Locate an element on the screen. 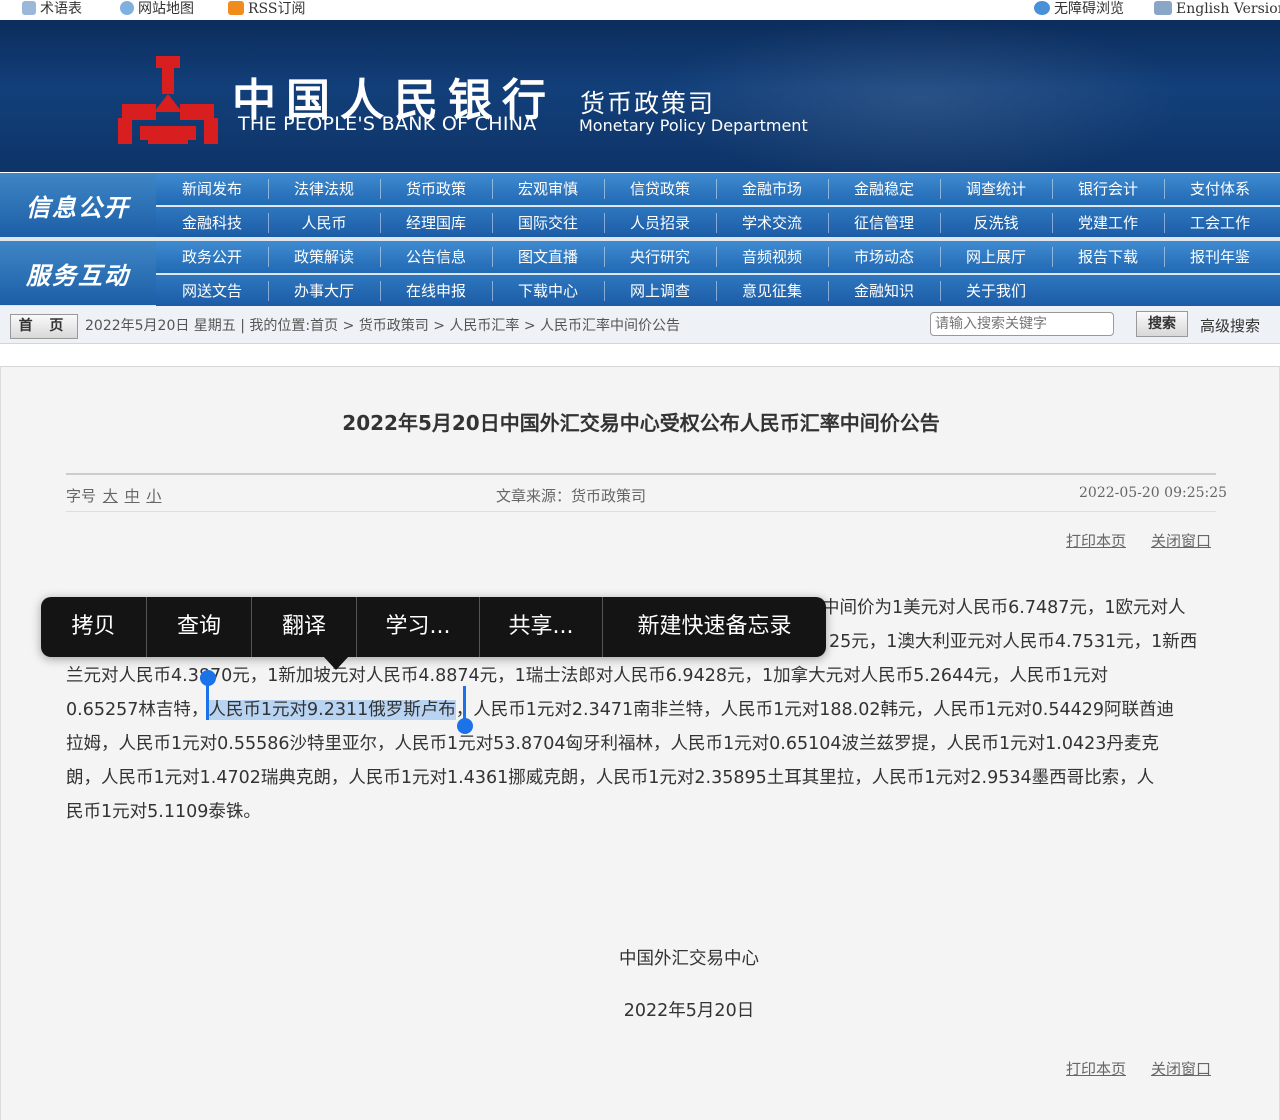  glossary-icon is located at coordinates (29, 8).